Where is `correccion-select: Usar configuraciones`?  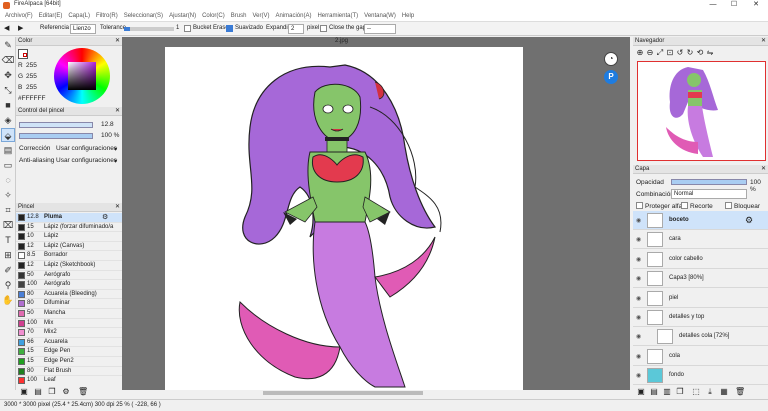 correccion-select: Usar configuraciones is located at coordinates (86, 148).